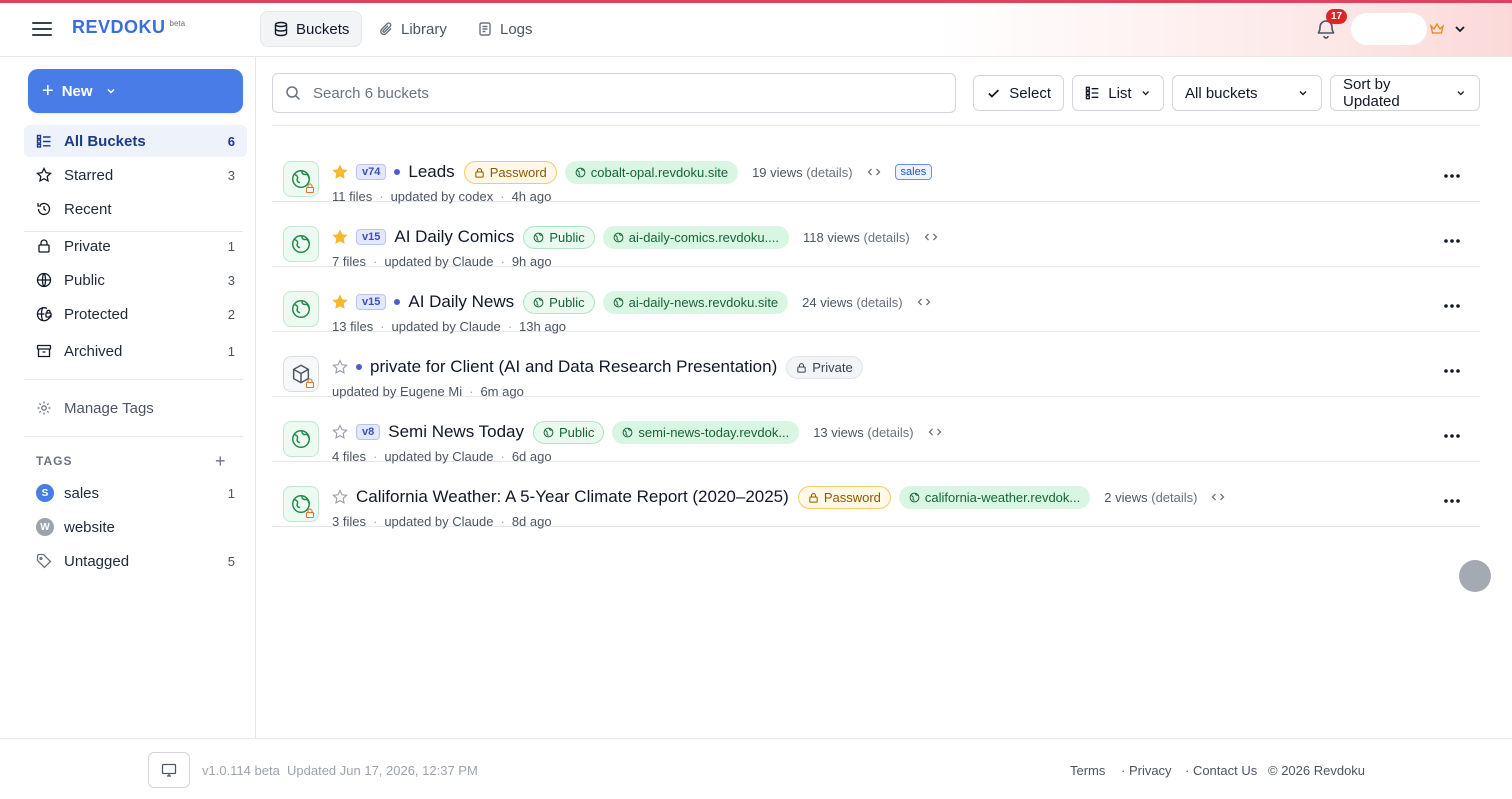 The image size is (1512, 799). What do you see at coordinates (431, 172) in the screenshot?
I see `bucket-name: Leads` at bounding box center [431, 172].